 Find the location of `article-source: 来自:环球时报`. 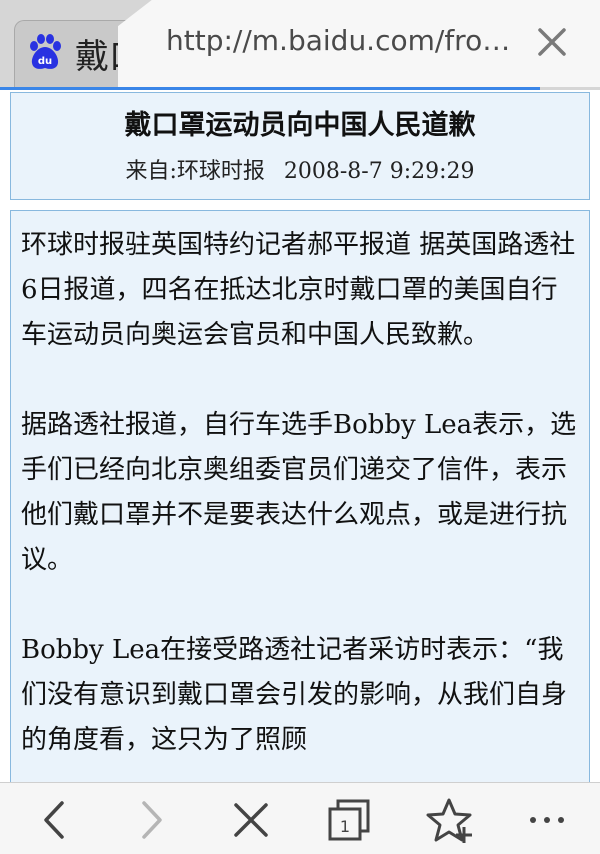

article-source: 来自:环球时报 is located at coordinates (195, 171).